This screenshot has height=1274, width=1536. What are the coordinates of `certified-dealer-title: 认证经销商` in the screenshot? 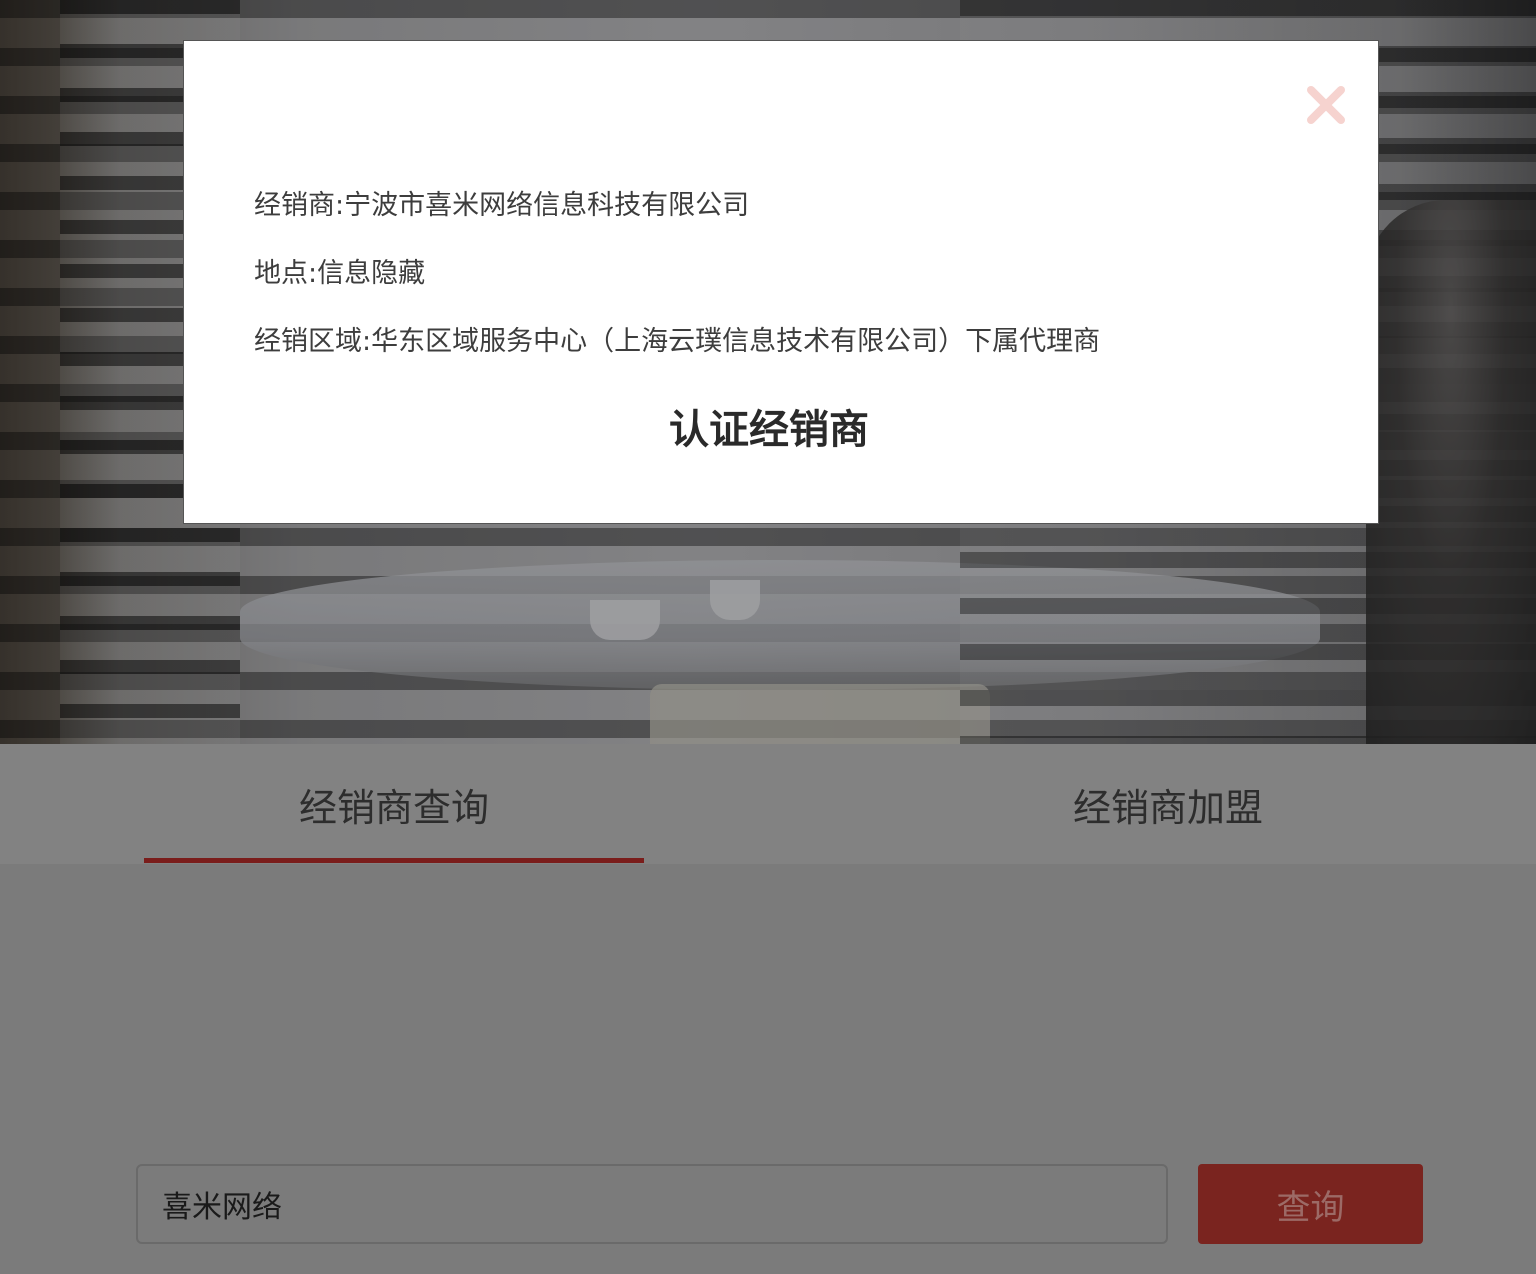 It's located at (769, 430).